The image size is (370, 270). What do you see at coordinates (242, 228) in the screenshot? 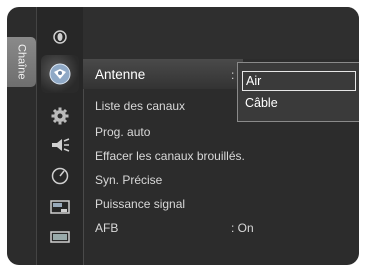
I see `menu-item-afb-value: : On` at bounding box center [242, 228].